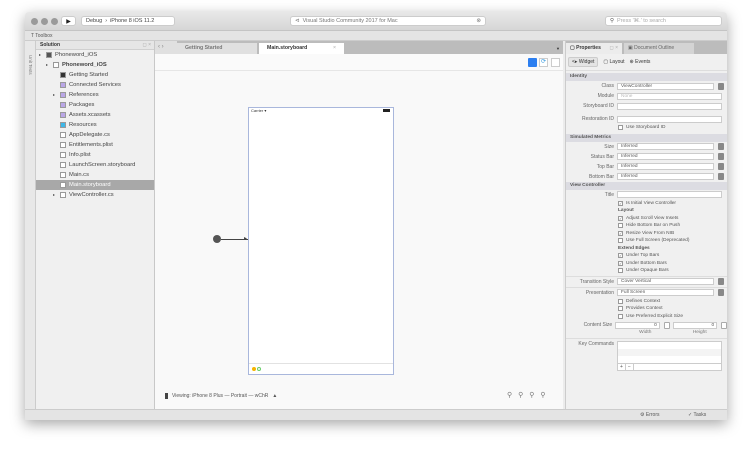  What do you see at coordinates (646, 317) in the screenshot?
I see `presentation-option-checkbox: Use Preferred Explicit Size` at bounding box center [646, 317].